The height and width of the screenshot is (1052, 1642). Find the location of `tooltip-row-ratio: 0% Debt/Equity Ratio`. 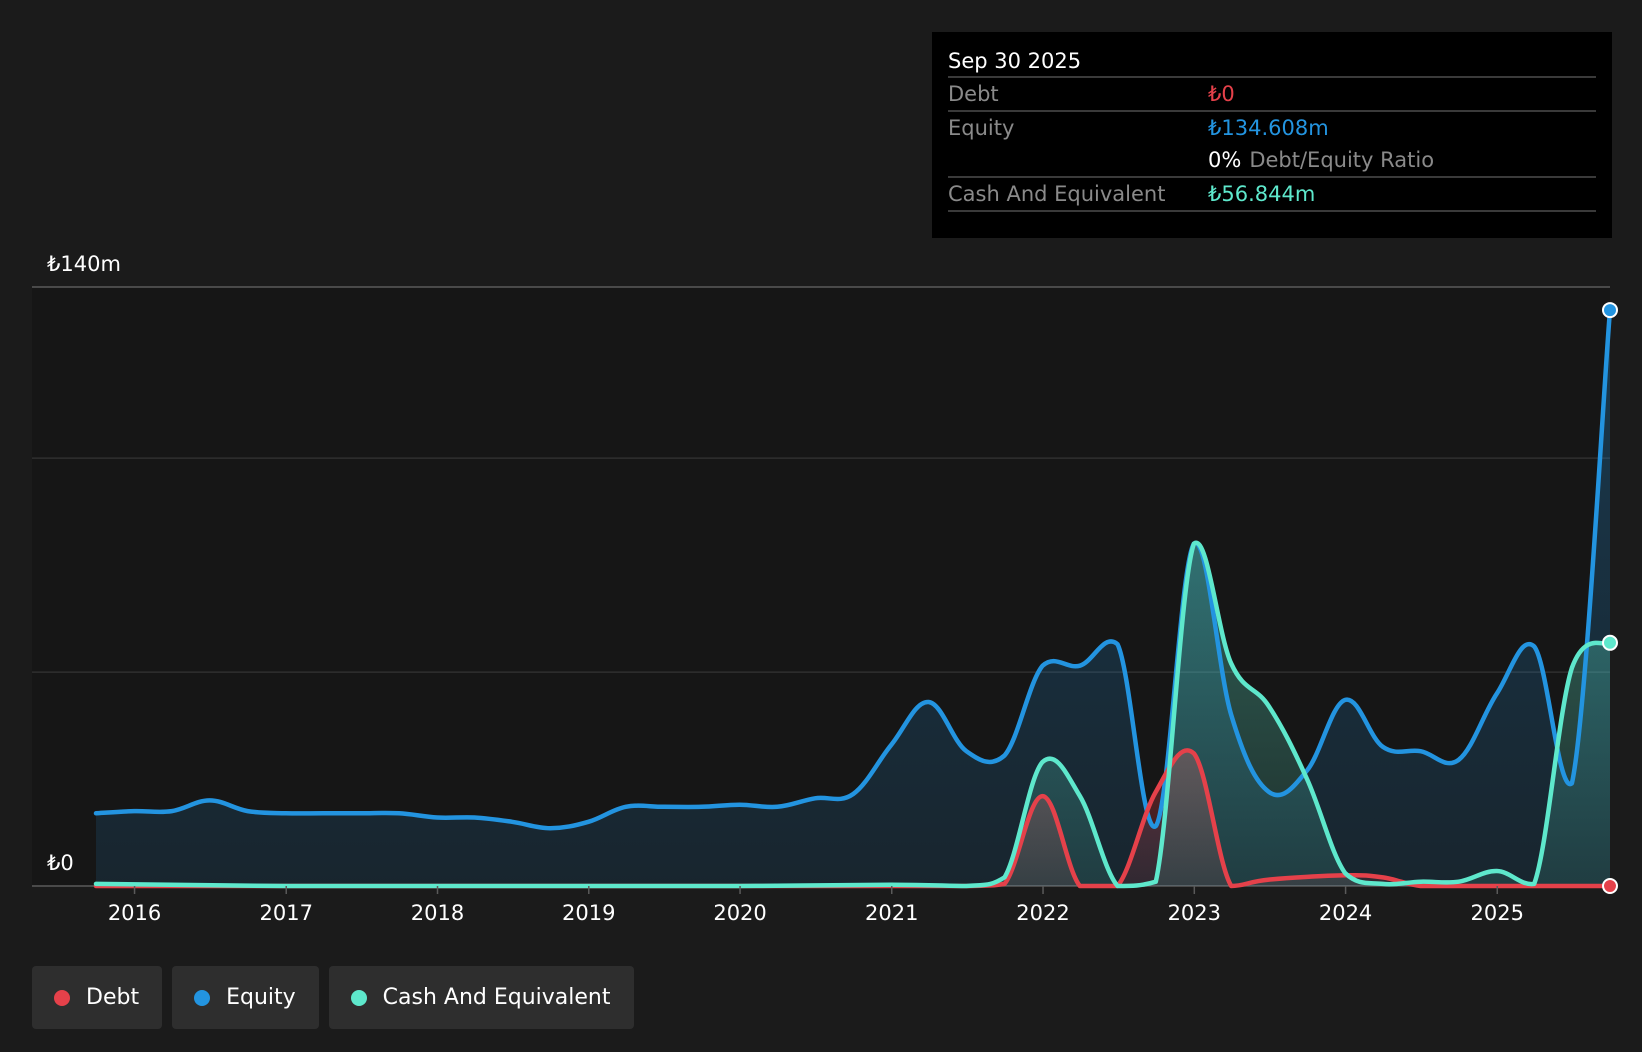

tooltip-row-ratio: 0% Debt/Equity Ratio is located at coordinates (1272, 160).